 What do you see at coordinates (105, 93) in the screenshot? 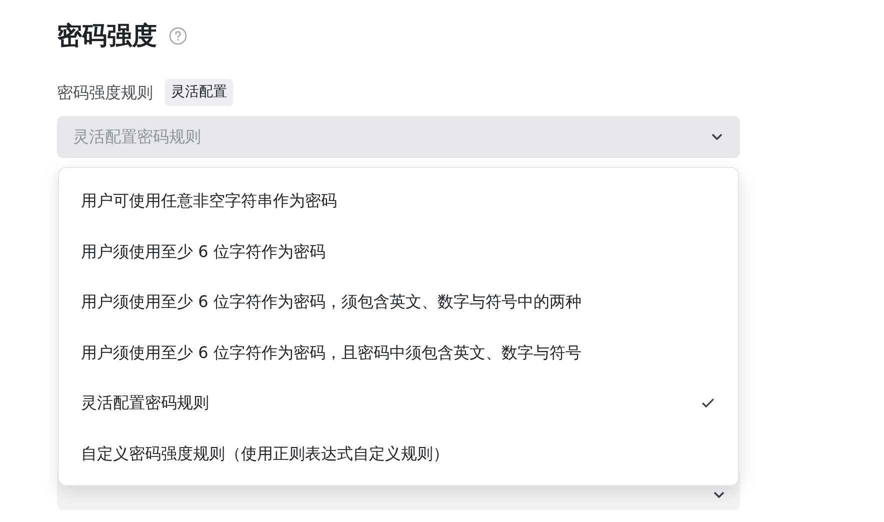
I see `field-label: 密码强度规则` at bounding box center [105, 93].